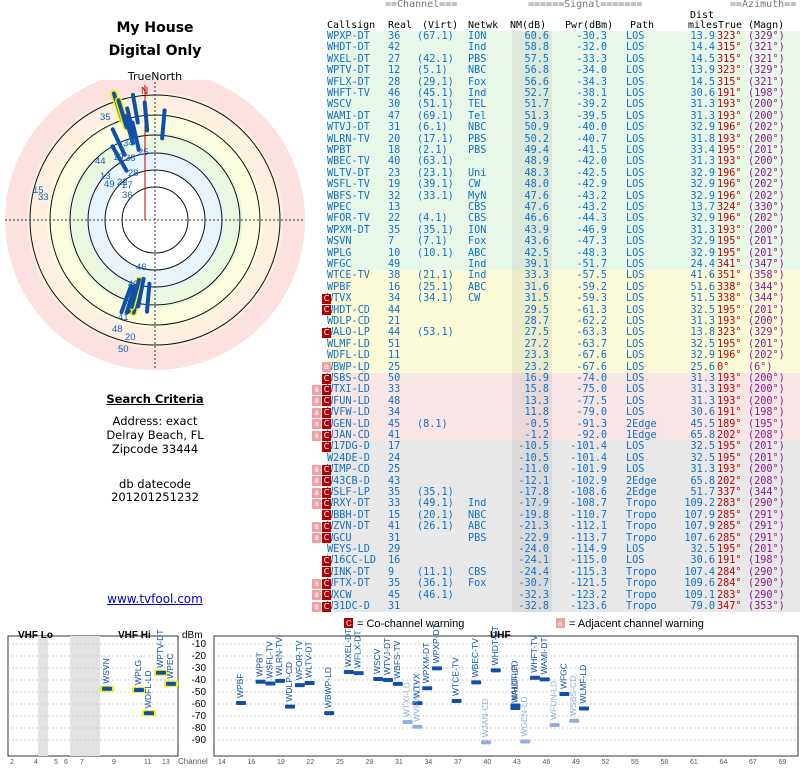 The width and height of the screenshot is (800, 768). What do you see at coordinates (348, 527) in the screenshot?
I see `cell-callsign: WZVN-DT` at bounding box center [348, 527].